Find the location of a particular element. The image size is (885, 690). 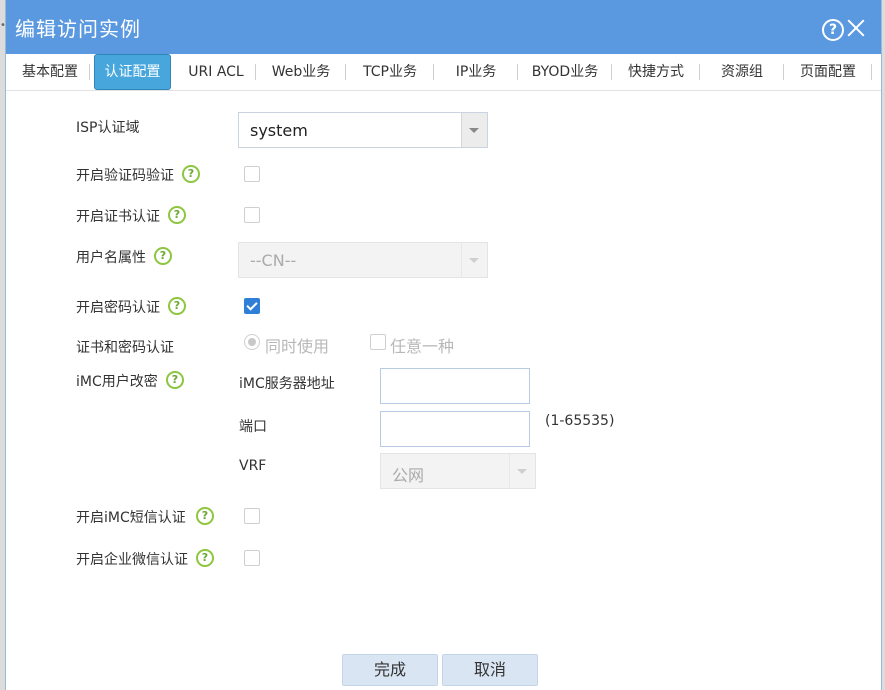

cert-auth-checkbox is located at coordinates (252, 215).